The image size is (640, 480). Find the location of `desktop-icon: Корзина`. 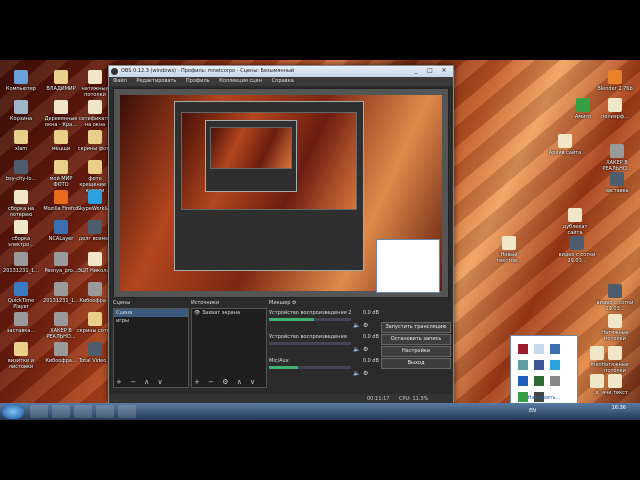

desktop-icon: Корзина is located at coordinates (21, 111).